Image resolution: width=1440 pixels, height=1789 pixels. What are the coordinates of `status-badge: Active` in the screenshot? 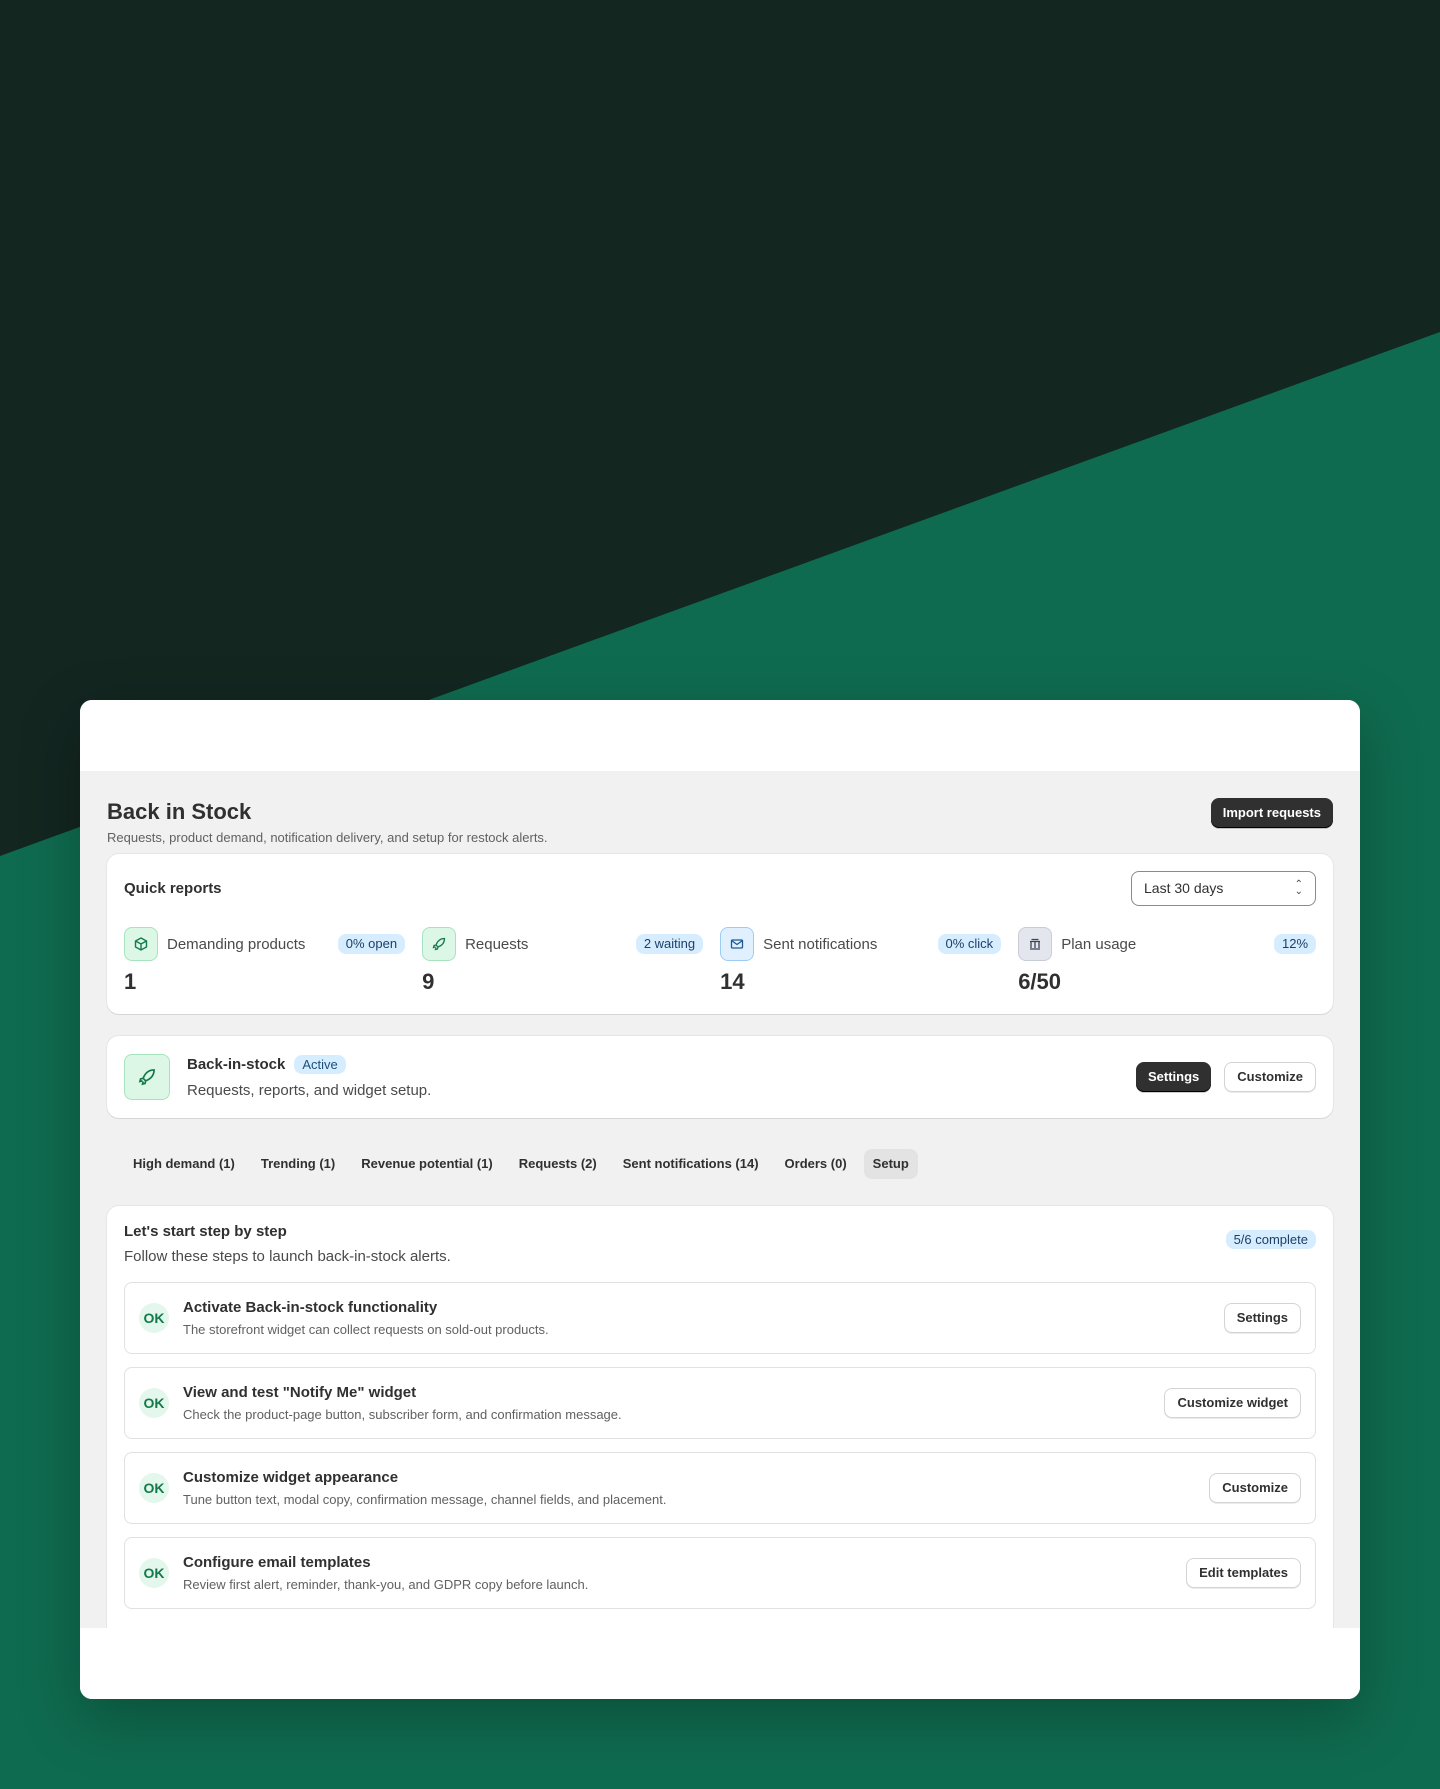 It's located at (320, 1064).